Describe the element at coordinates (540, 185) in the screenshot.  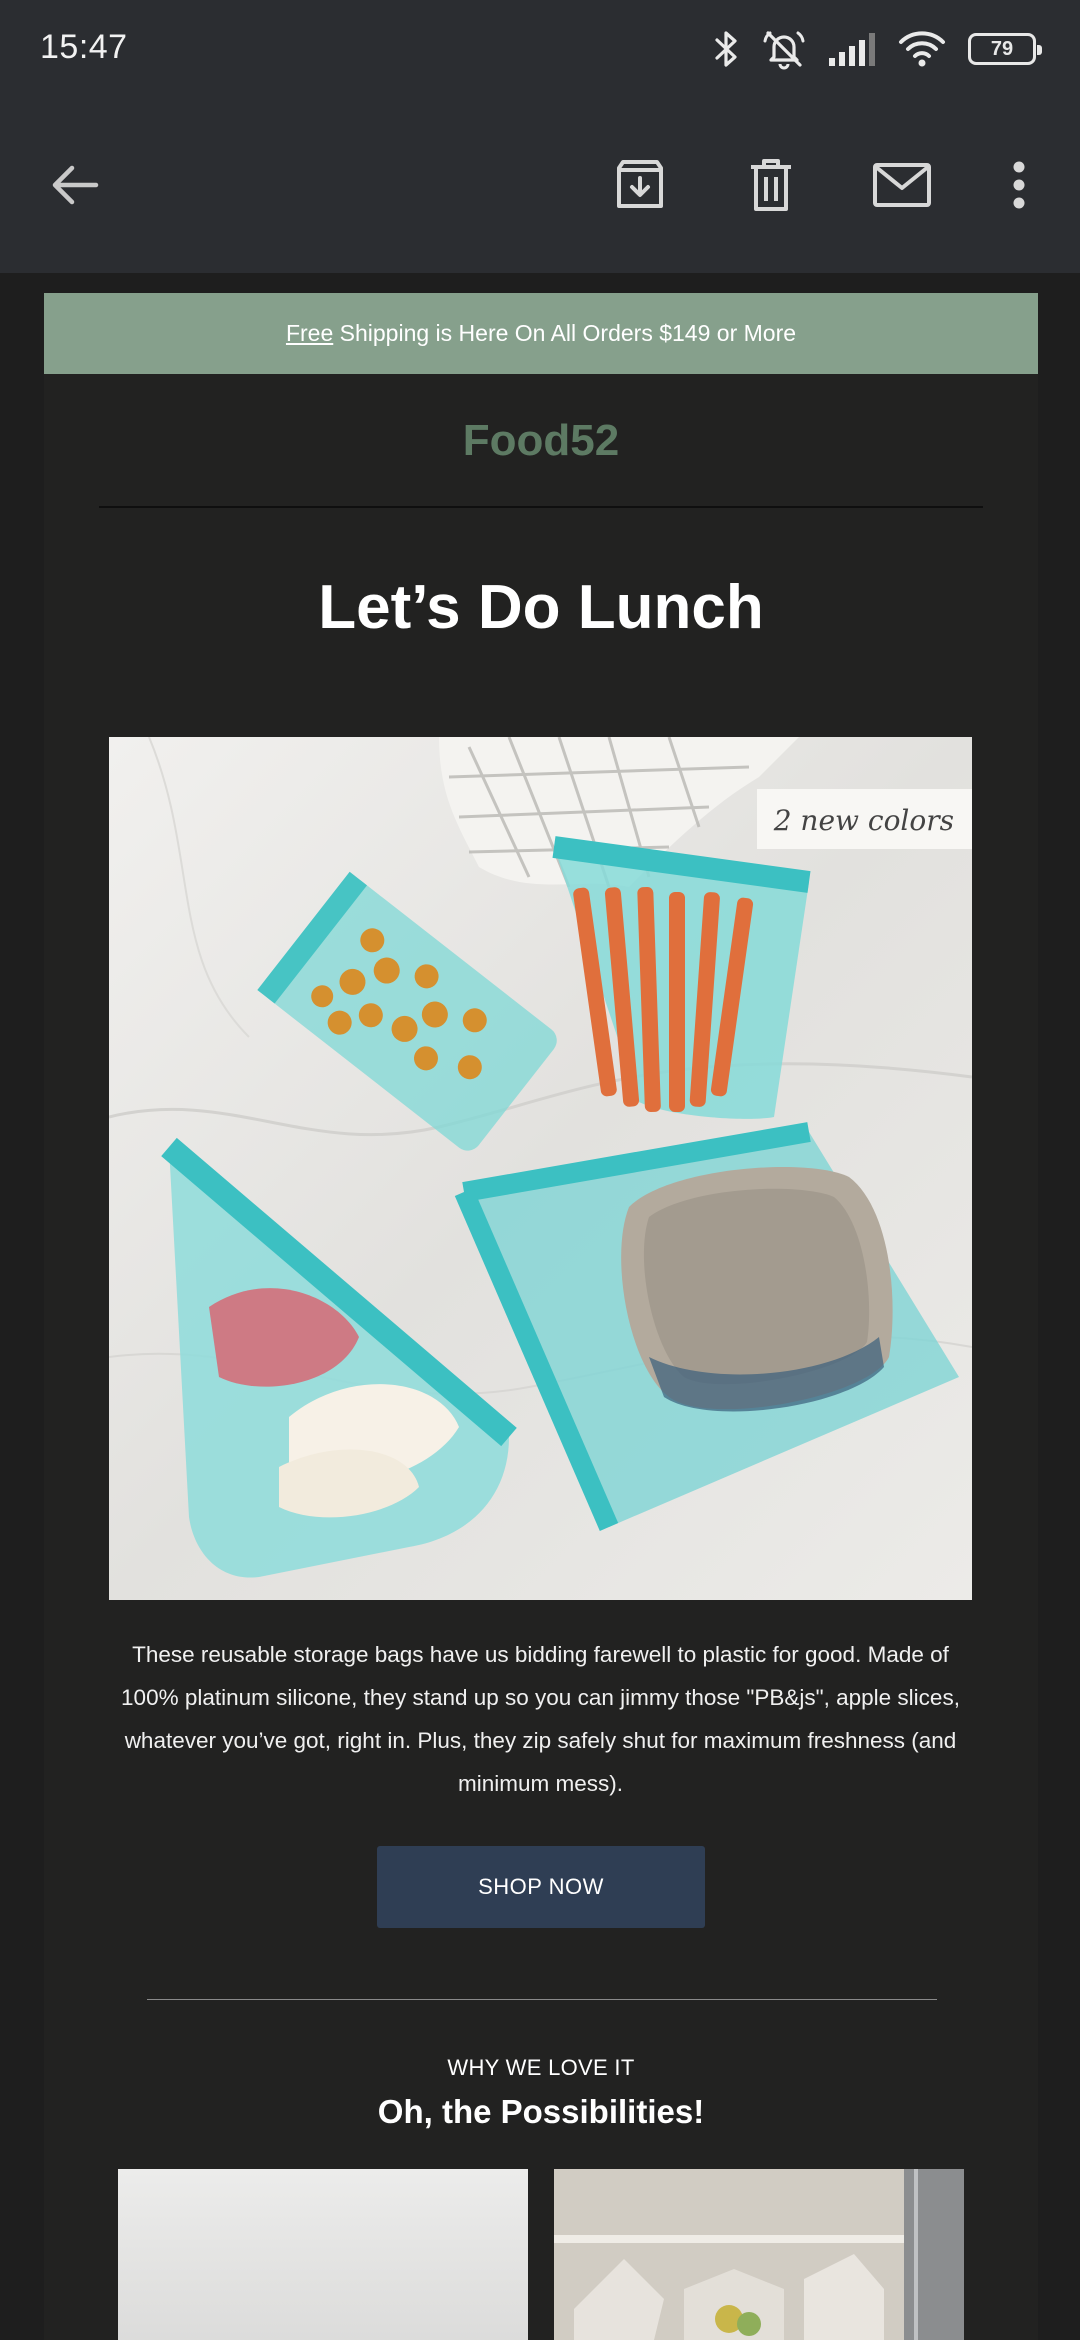
I see `email-toolbar` at that location.